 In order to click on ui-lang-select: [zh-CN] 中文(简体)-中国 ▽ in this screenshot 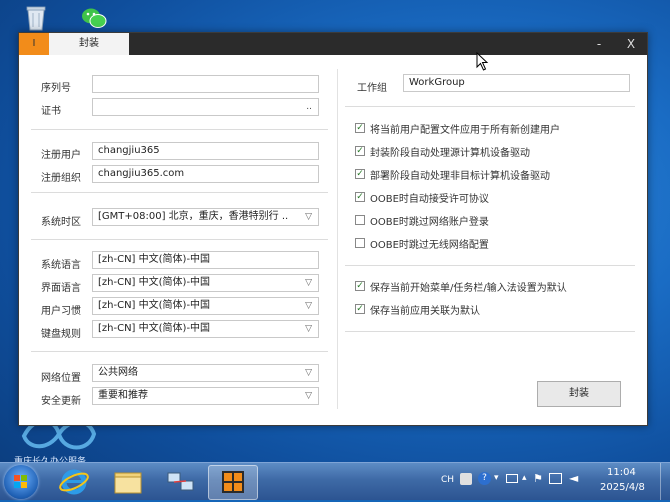, I will do `click(205, 283)`.